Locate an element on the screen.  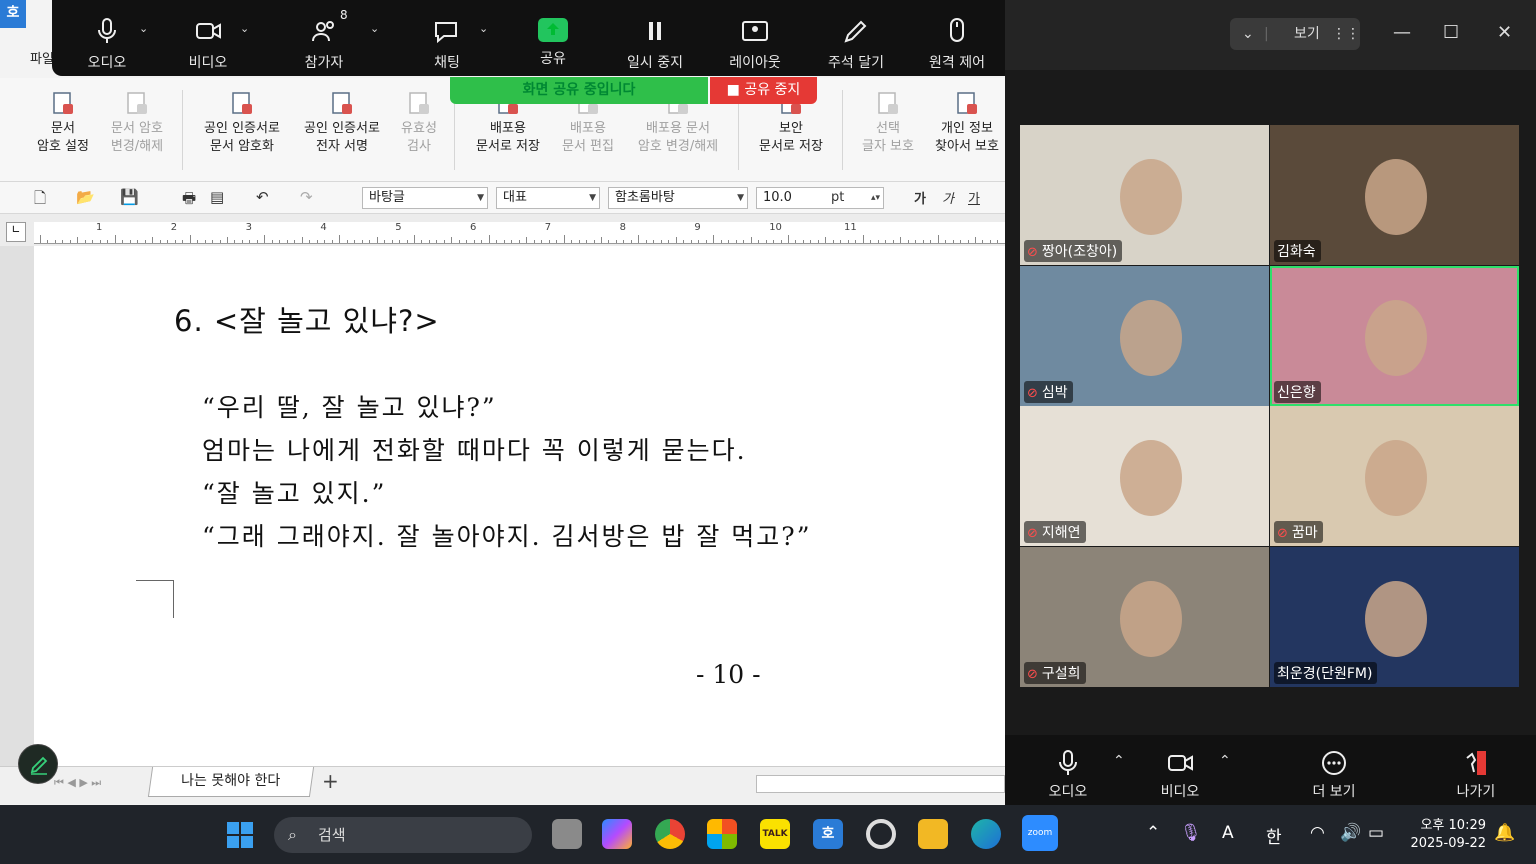
ribbon-button: 선택 글자 보호 is located at coordinates (888, 123).